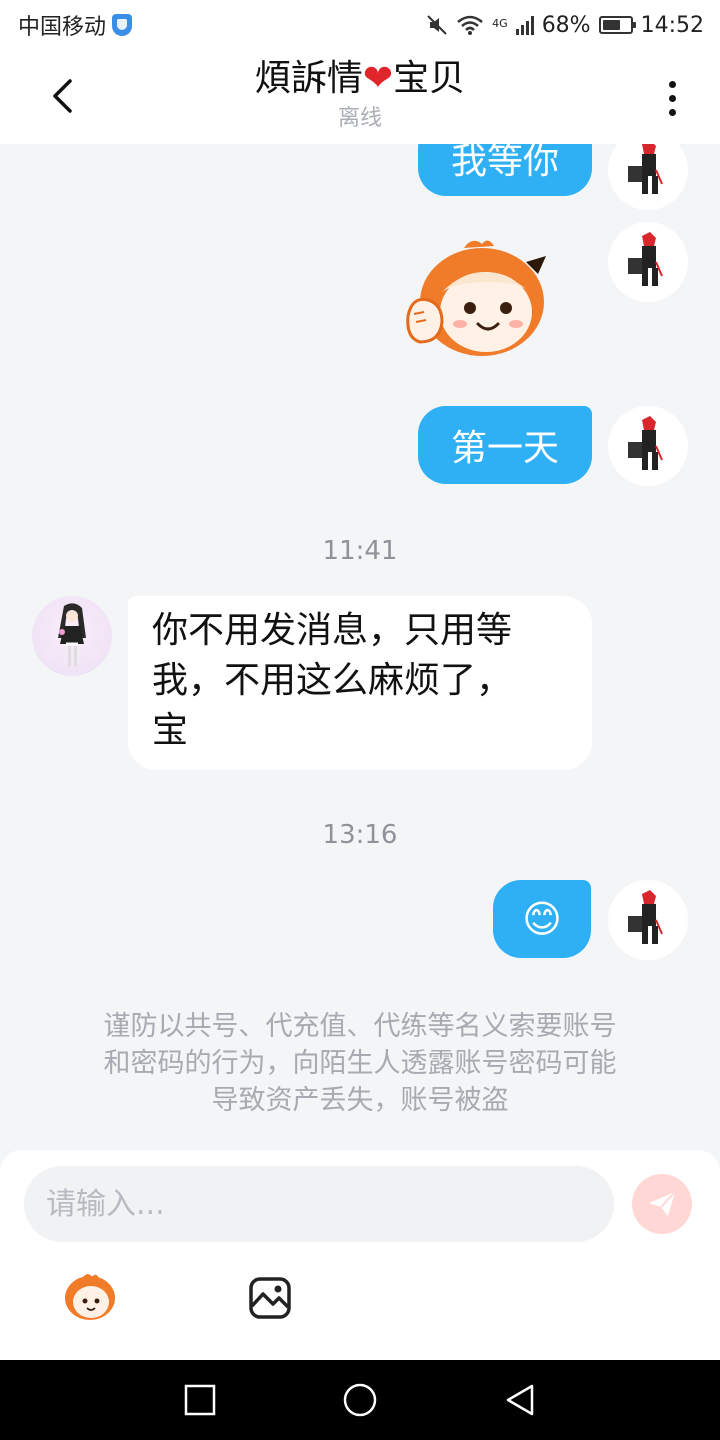 Image resolution: width=720 pixels, height=1440 pixels. What do you see at coordinates (308, 78) in the screenshot?
I see `contact-name-part1: 煩訴情` at bounding box center [308, 78].